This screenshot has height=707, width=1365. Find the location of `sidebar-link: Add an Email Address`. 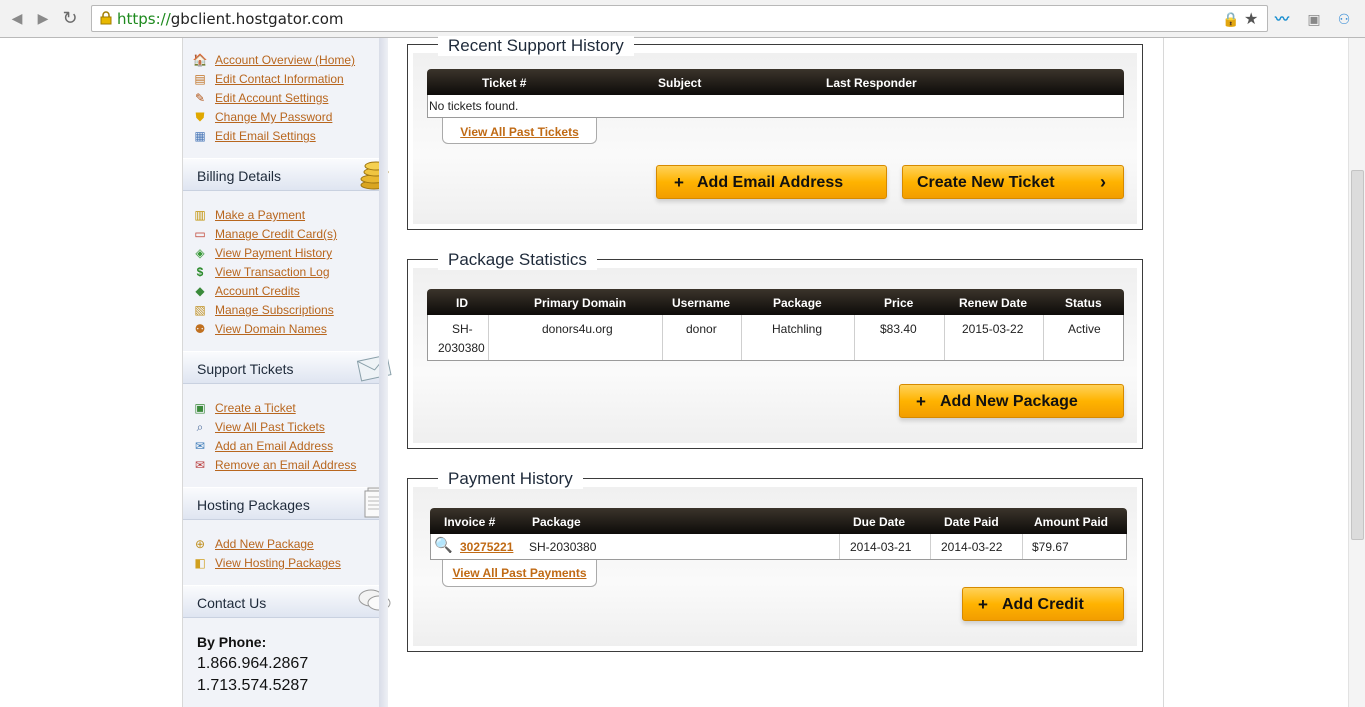

sidebar-link: Add an Email Address is located at coordinates (274, 446).